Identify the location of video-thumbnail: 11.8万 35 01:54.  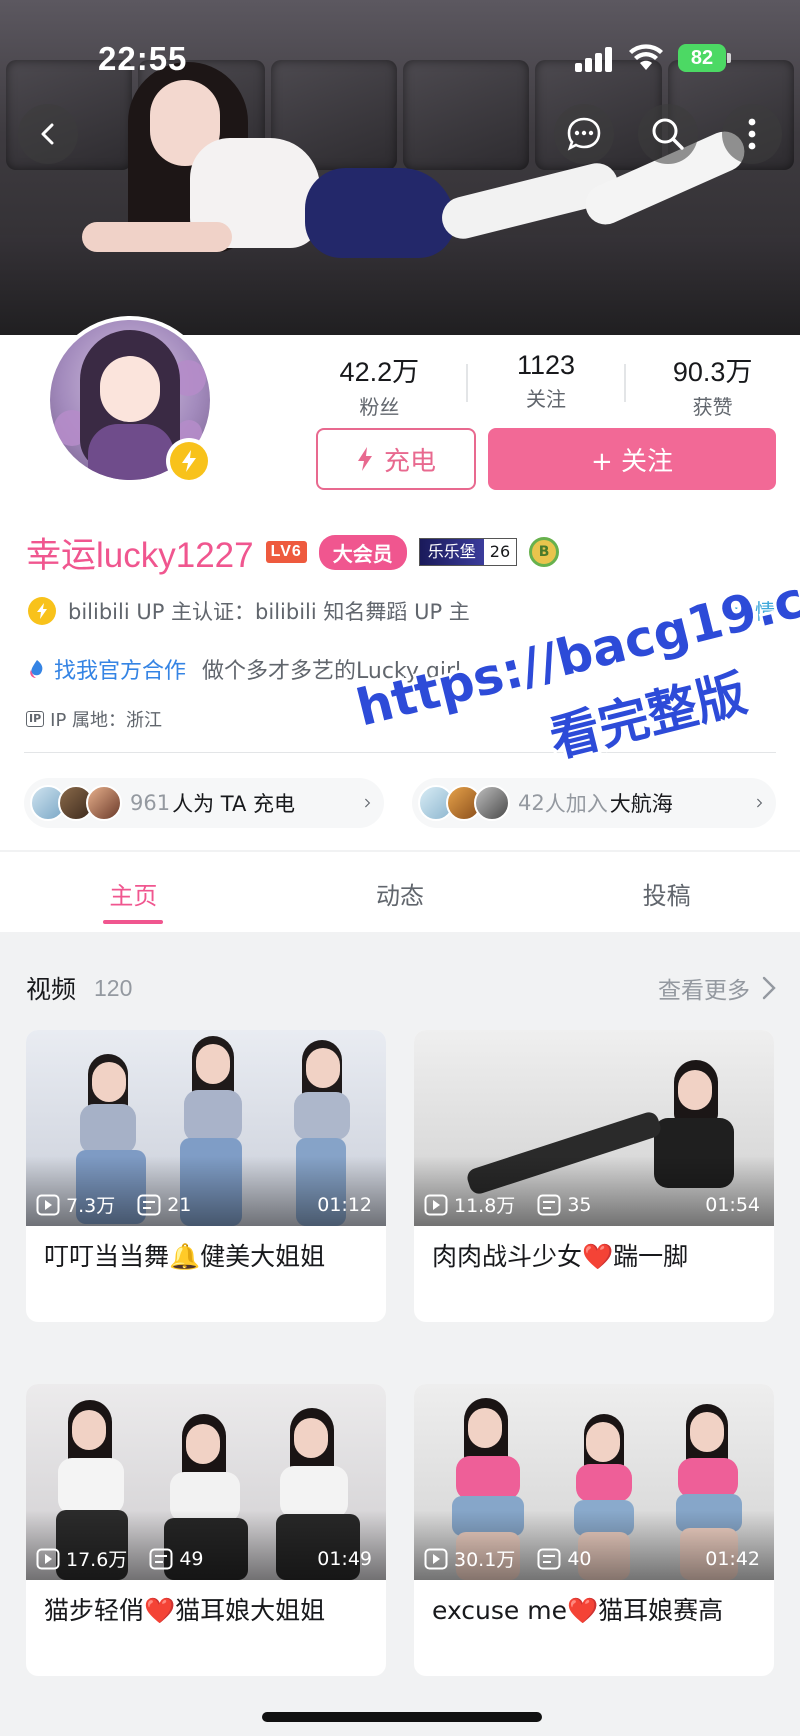
(594, 1128).